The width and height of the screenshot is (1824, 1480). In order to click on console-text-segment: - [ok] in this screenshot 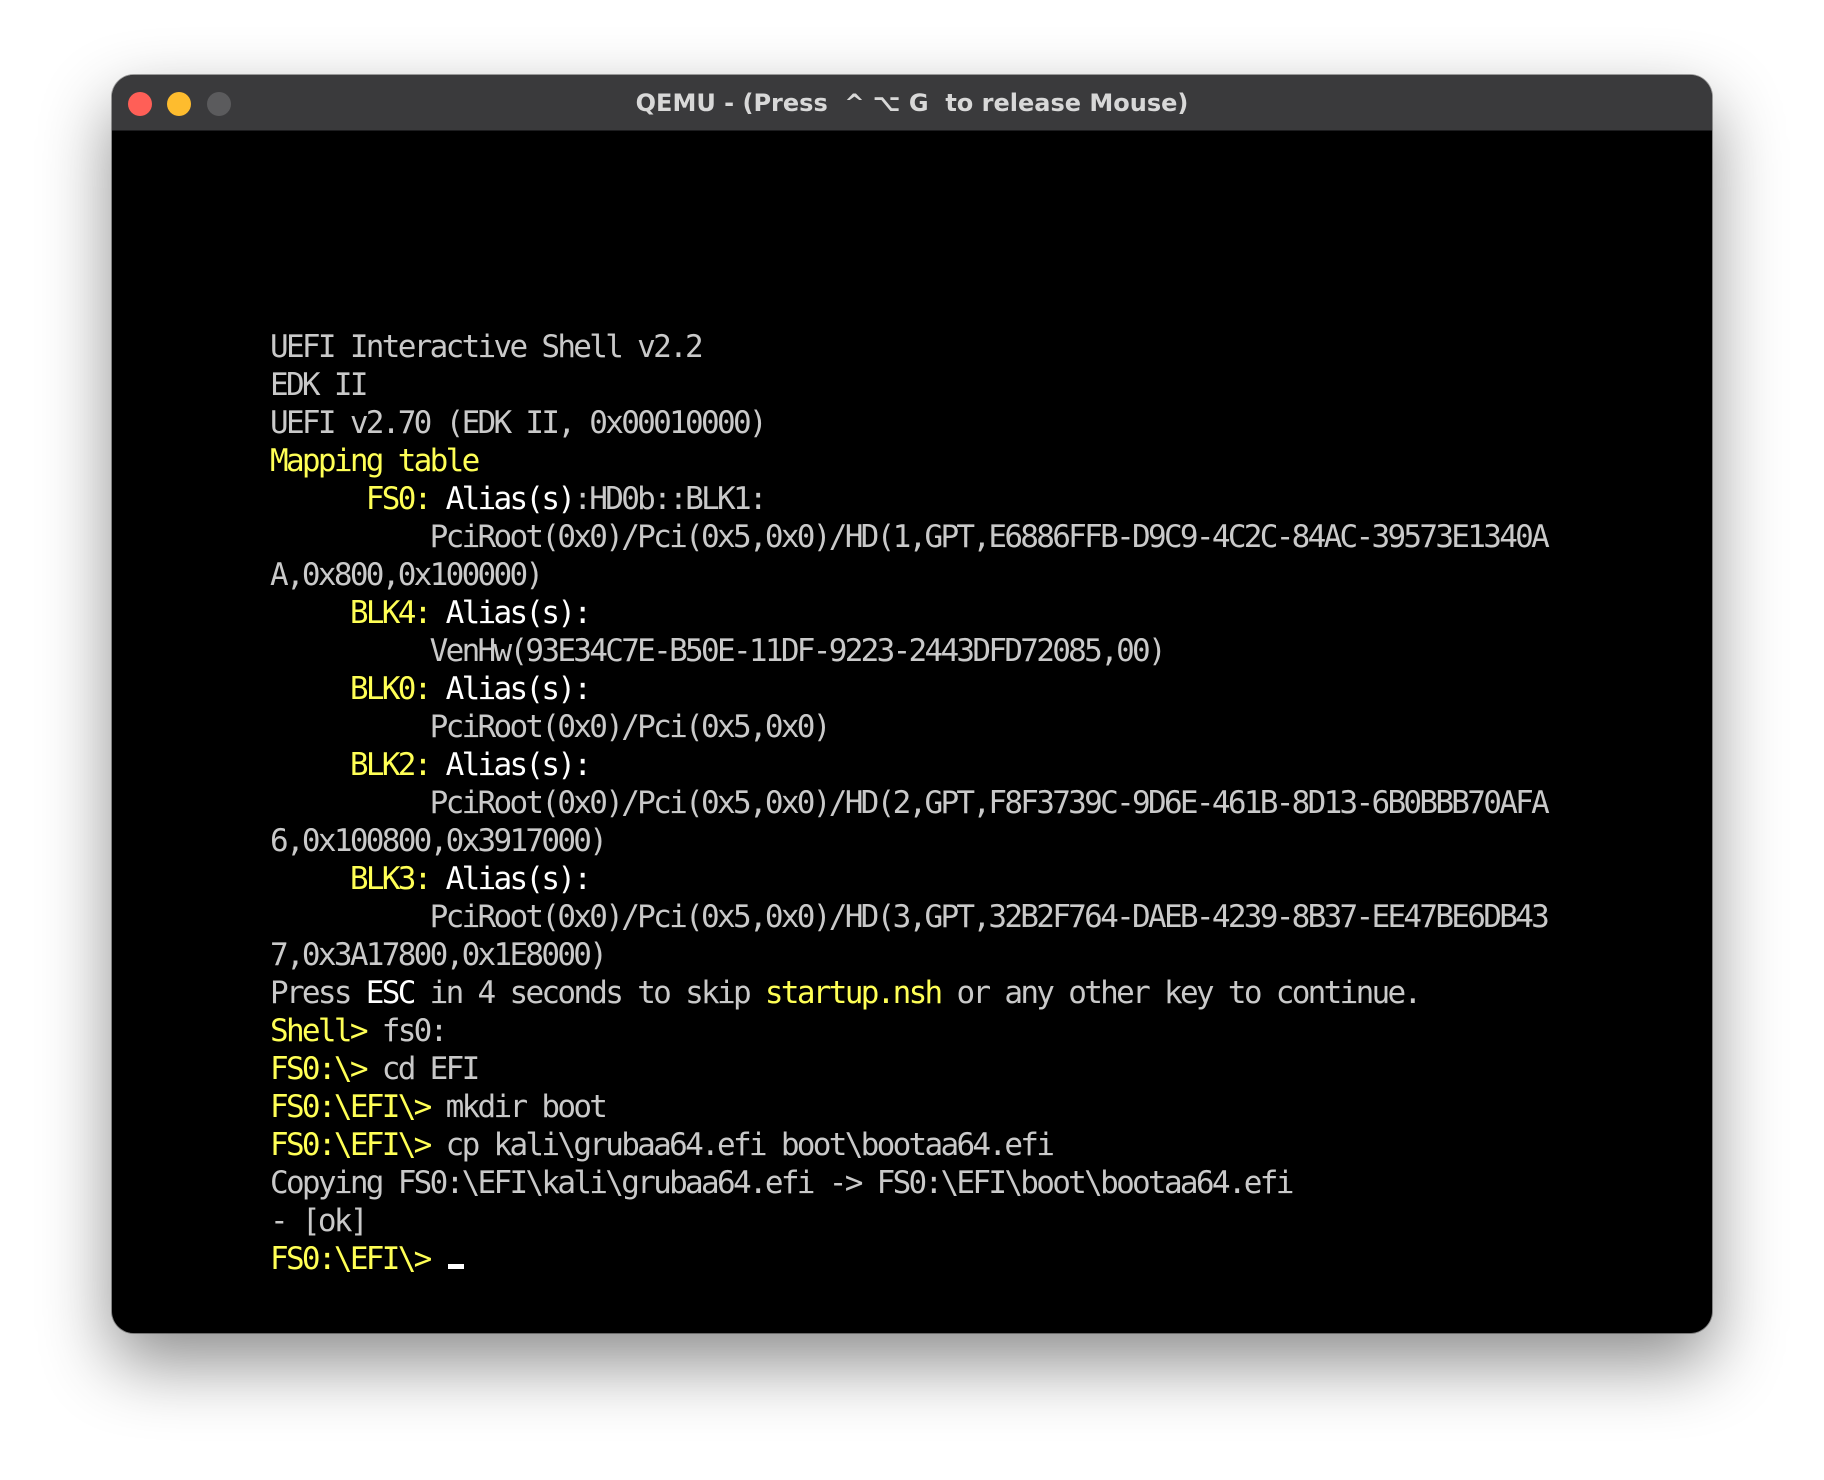, I will do `click(319, 1221)`.